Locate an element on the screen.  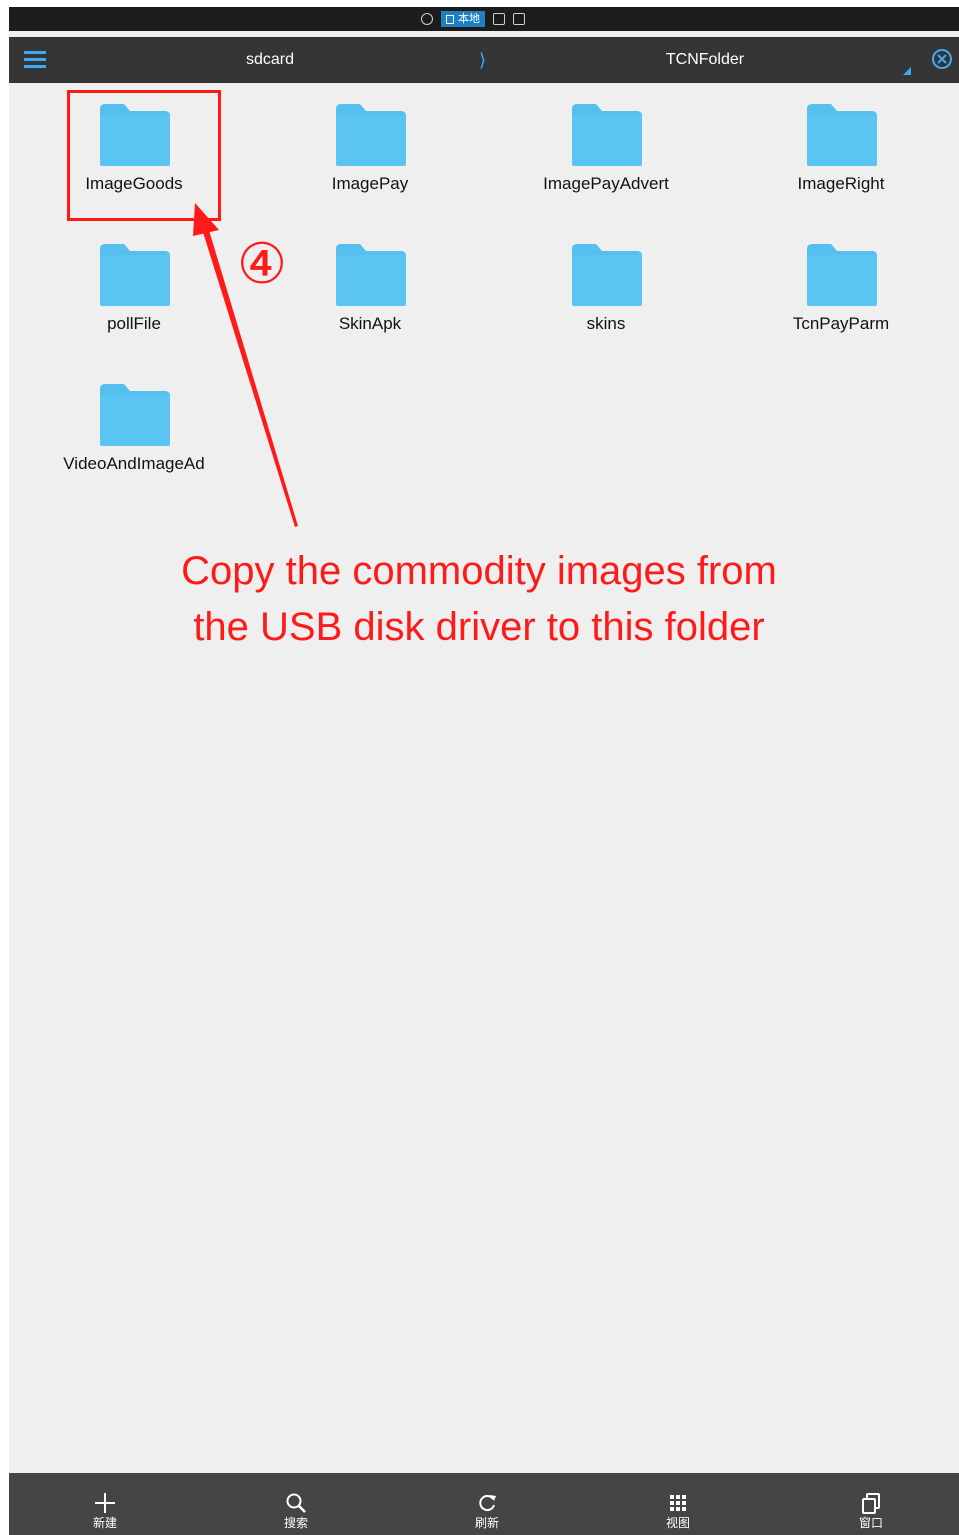
local-tab-label: 本地 is located at coordinates (469, 19).